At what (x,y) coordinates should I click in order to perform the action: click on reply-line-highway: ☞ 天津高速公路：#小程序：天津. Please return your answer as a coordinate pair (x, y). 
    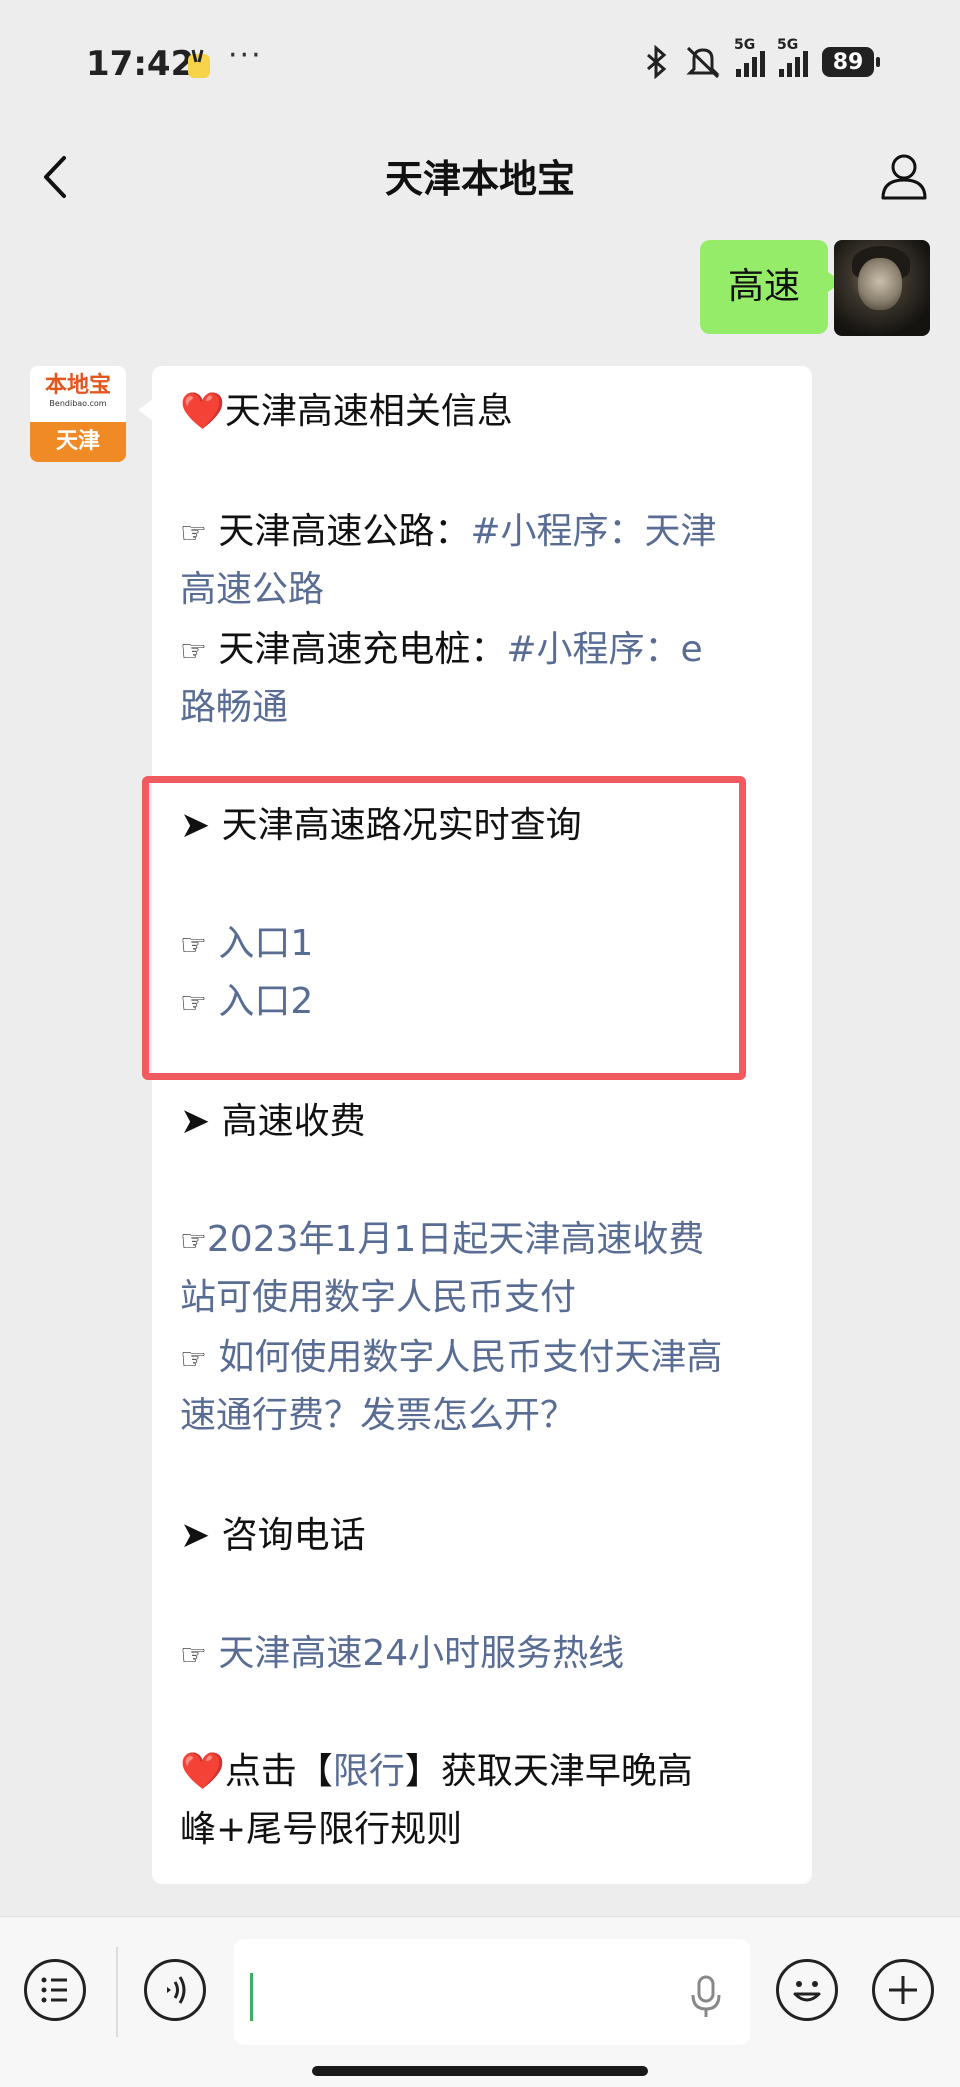
    Looking at the image, I should click on (448, 531).